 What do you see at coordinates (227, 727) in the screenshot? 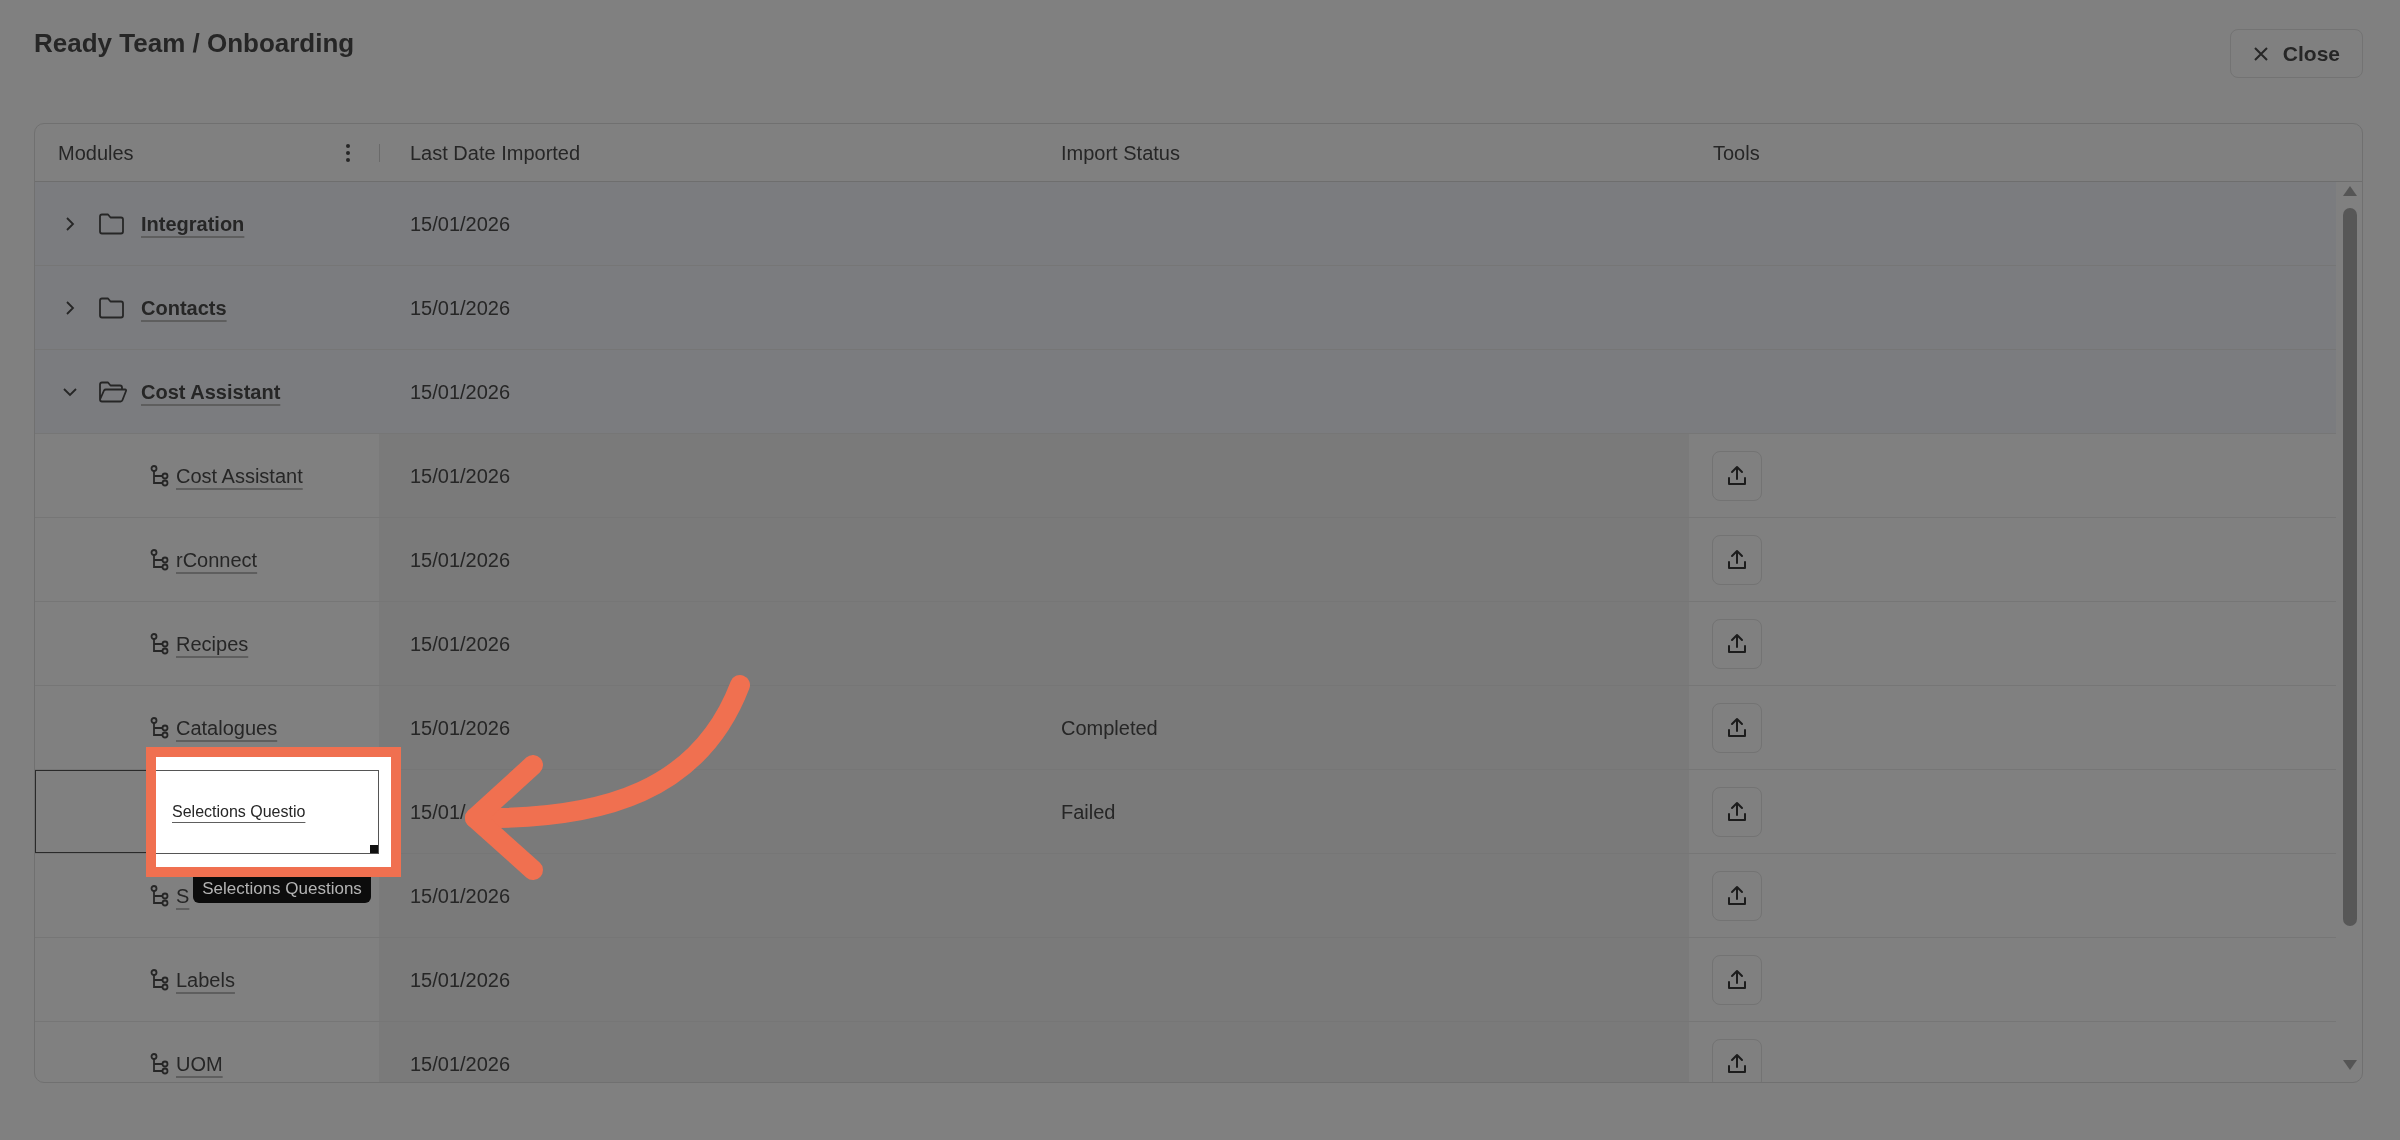
I see `module-link: Catalogues` at bounding box center [227, 727].